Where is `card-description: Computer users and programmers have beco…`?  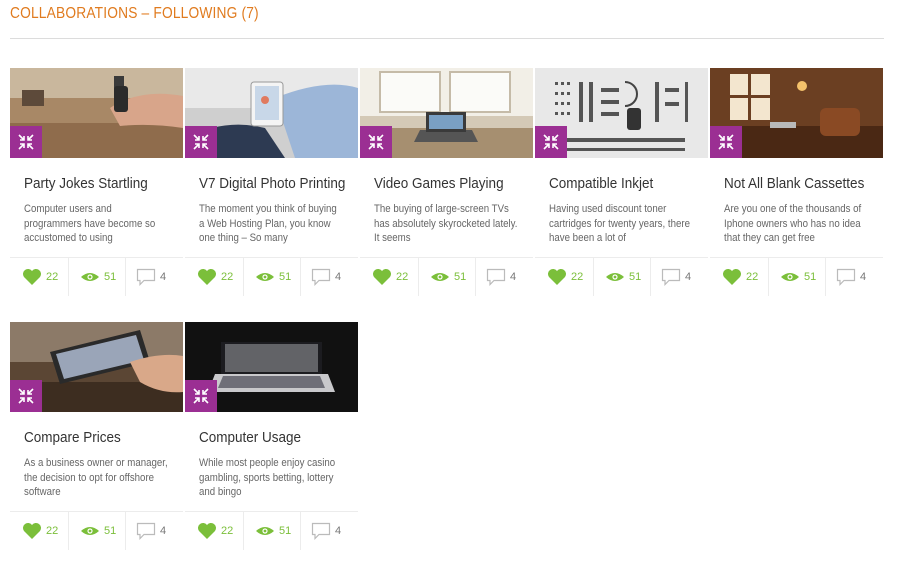 card-description: Computer users and programmers have beco… is located at coordinates (90, 223).